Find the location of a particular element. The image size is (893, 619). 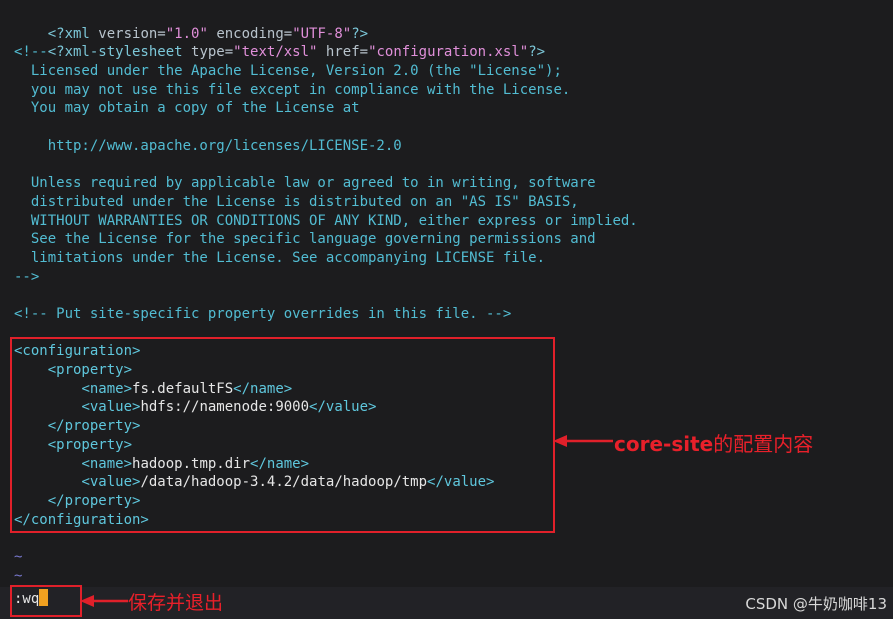

stylesheet-pi: <?xml-stylesheet is located at coordinates (119, 52).